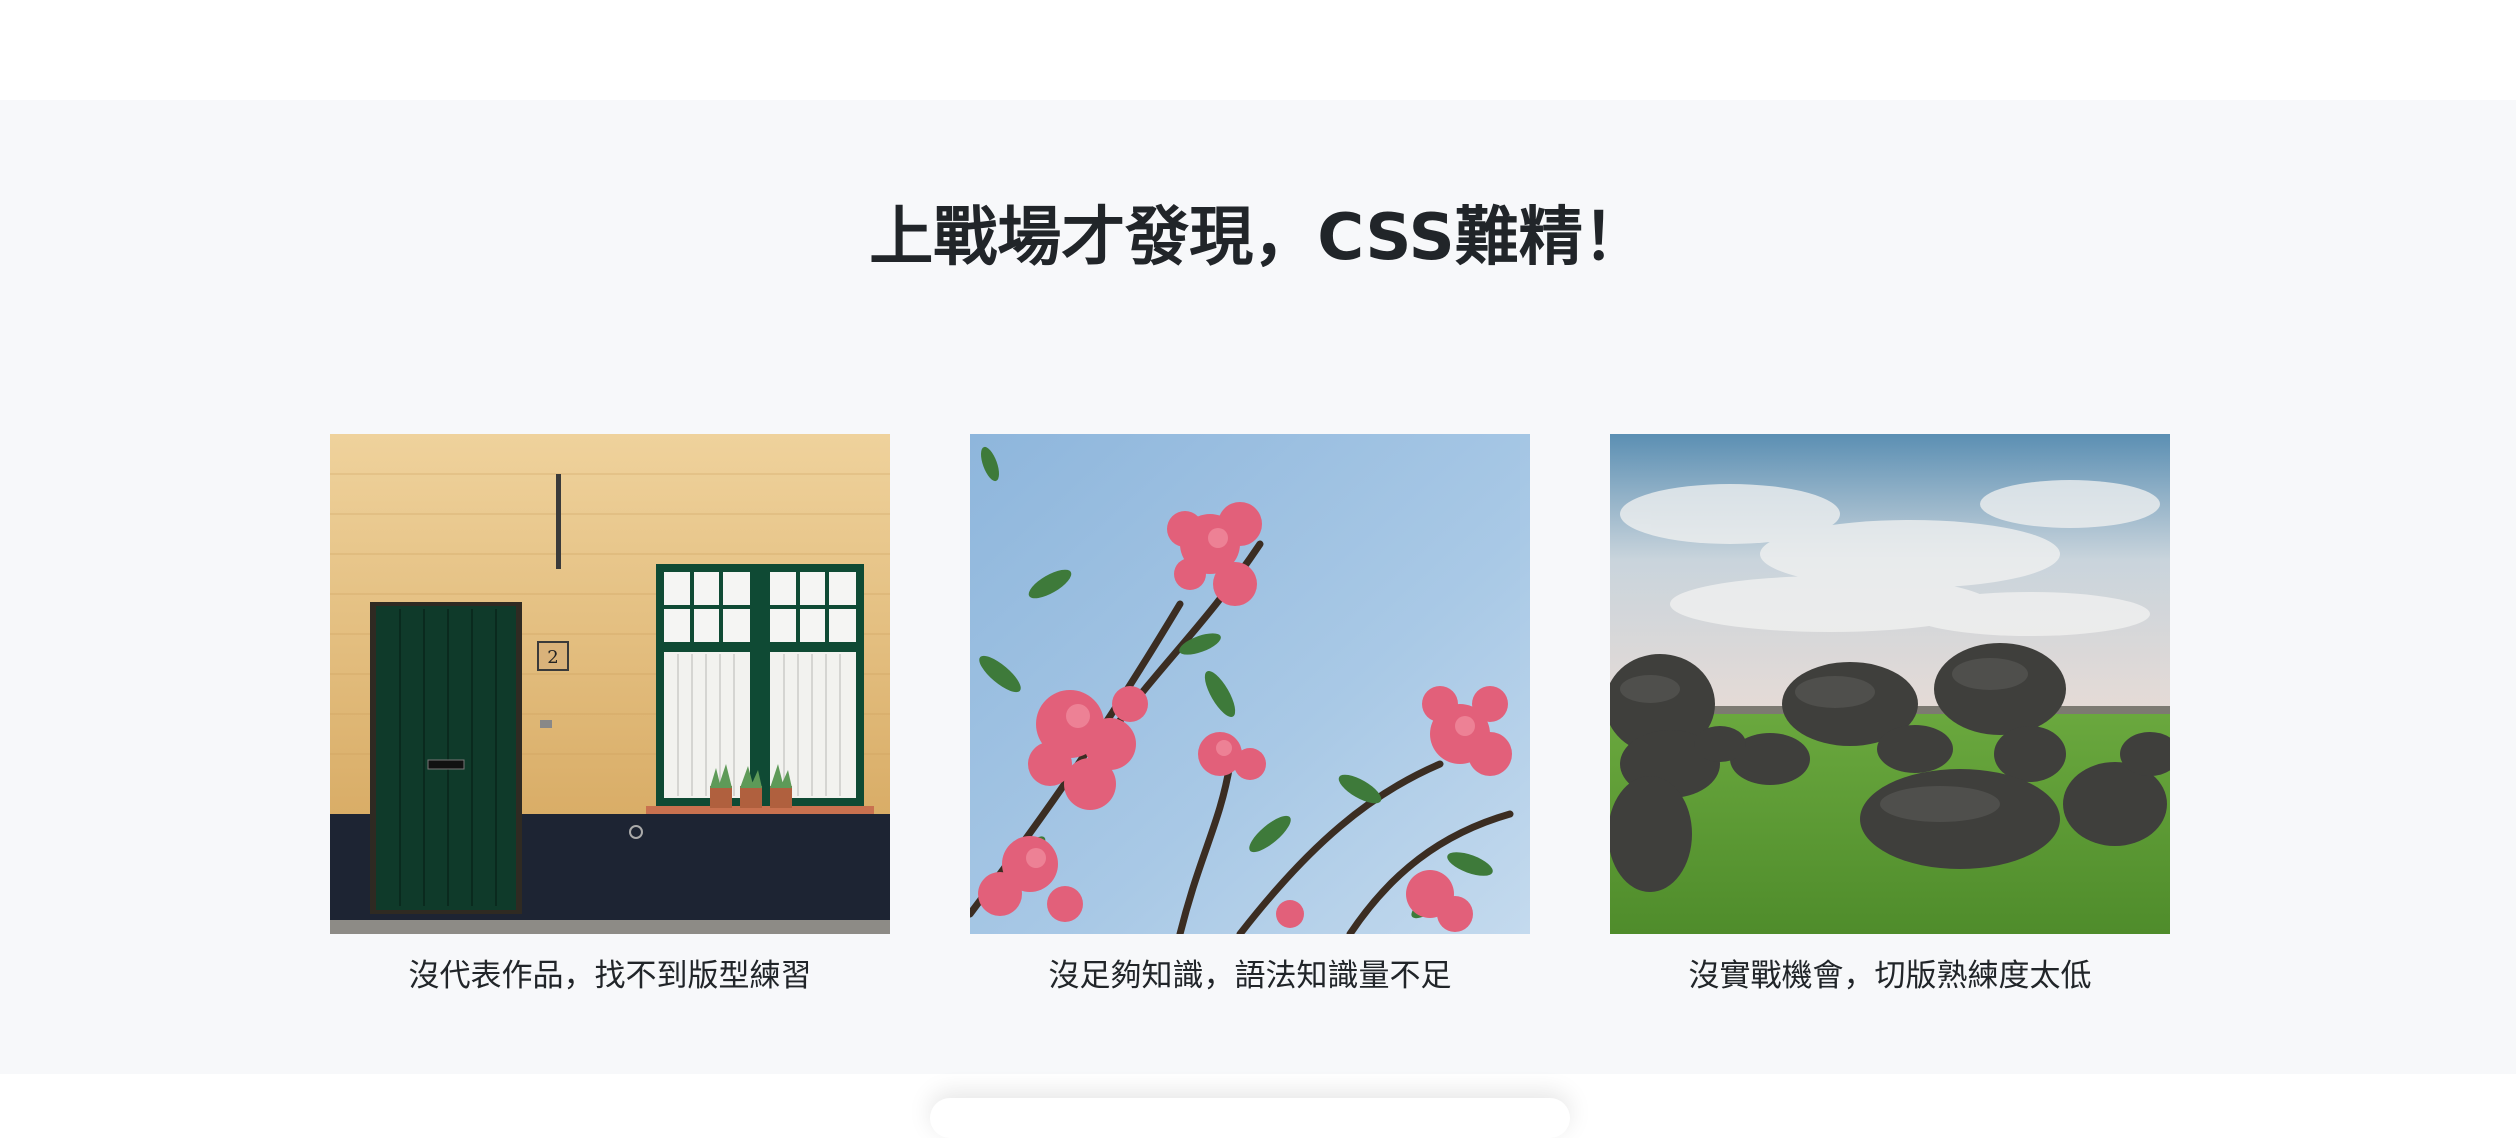 This screenshot has width=2516, height=1138. Describe the element at coordinates (1250, 684) in the screenshot. I see `card-image-flowers` at that location.